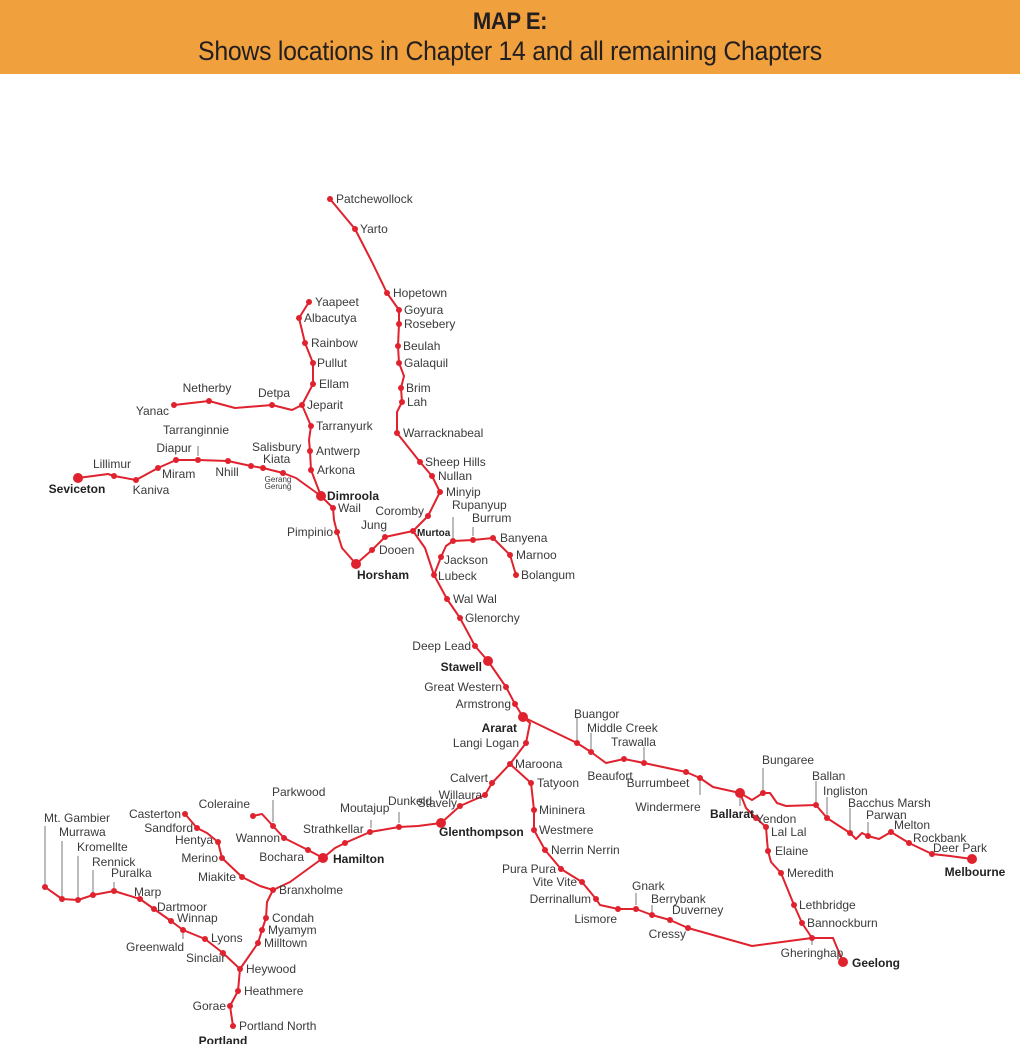 Image resolution: width=1020 pixels, height=1044 pixels. What do you see at coordinates (274, 991) in the screenshot?
I see `station-label: Heathmere` at bounding box center [274, 991].